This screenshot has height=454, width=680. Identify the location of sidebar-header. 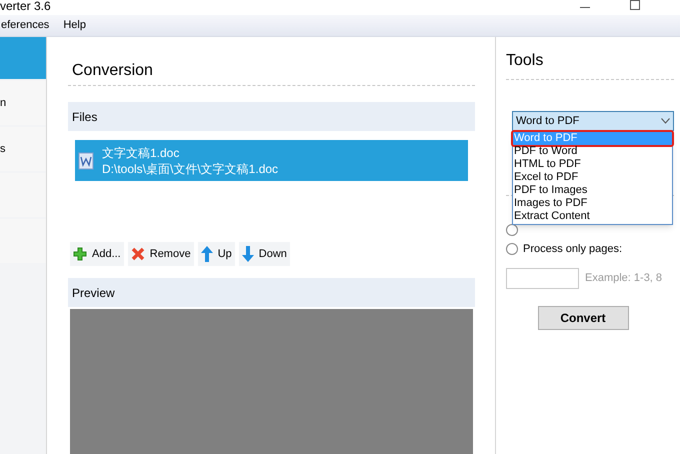
(23, 58).